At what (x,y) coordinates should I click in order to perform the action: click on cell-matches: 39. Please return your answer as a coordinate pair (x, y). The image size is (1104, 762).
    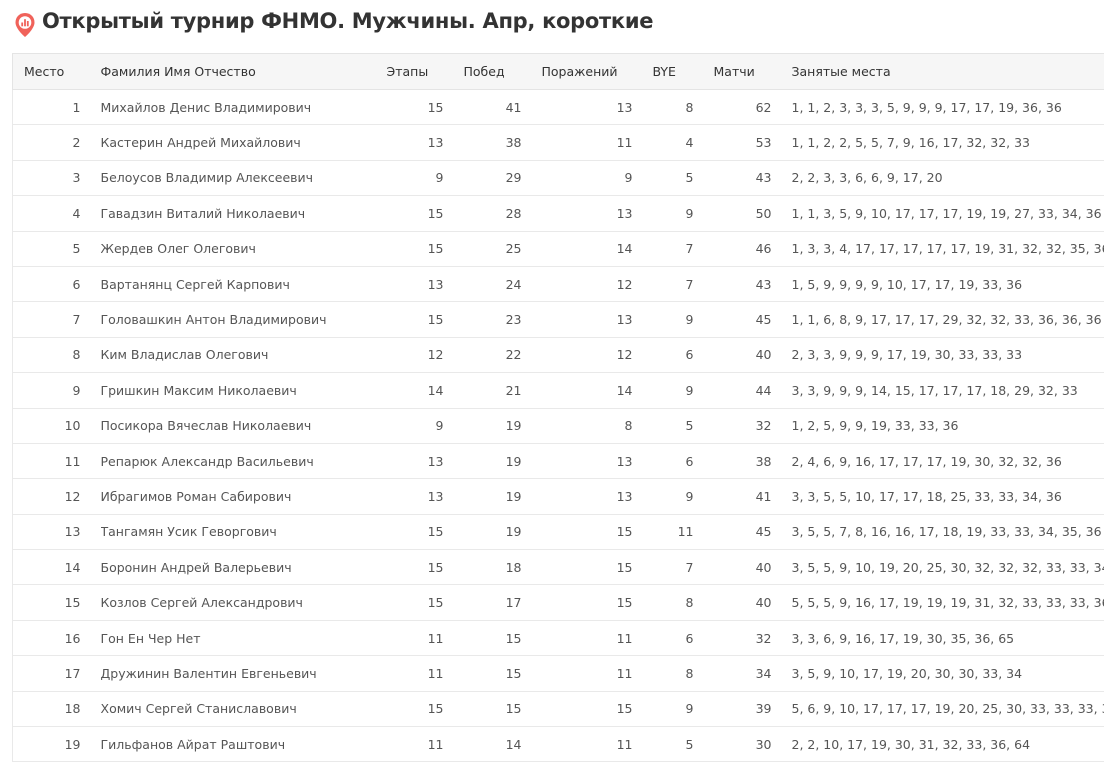
    Looking at the image, I should click on (753, 708).